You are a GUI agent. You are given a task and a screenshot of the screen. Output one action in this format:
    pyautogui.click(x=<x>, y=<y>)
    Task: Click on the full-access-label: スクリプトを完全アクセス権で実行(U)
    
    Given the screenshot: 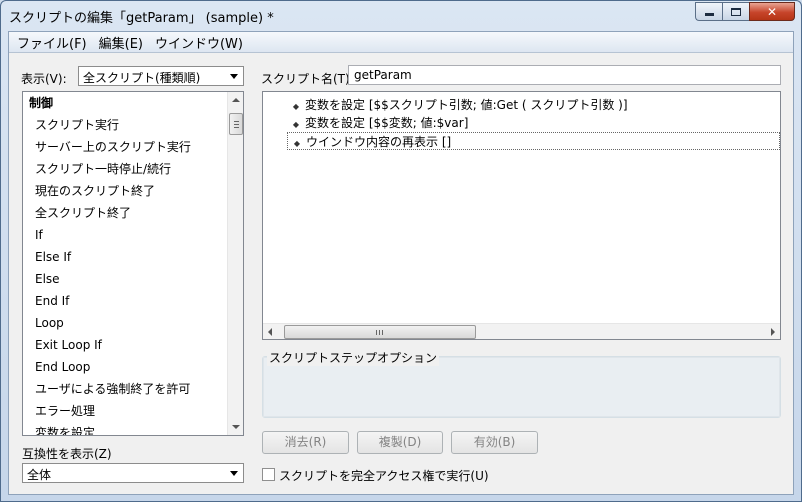 What is the action you would take?
    pyautogui.click(x=384, y=476)
    